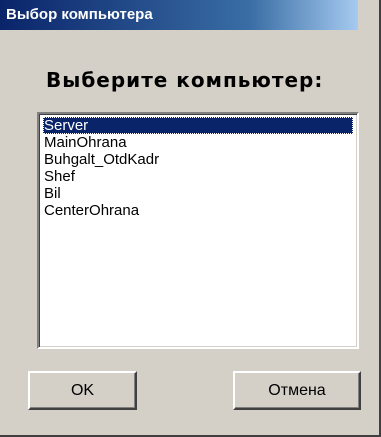 Image resolution: width=381 pixels, height=437 pixels. Describe the element at coordinates (198, 142) in the screenshot. I see `list-item: MainOhrana` at that location.